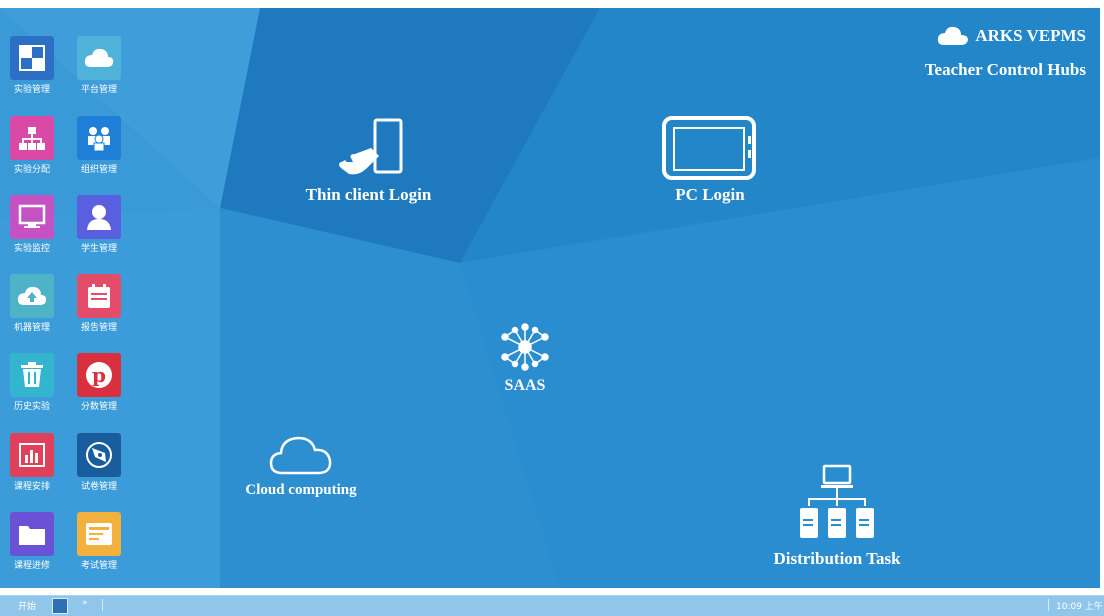  Describe the element at coordinates (98, 328) in the screenshot. I see `tile-label: 报告管理` at that location.